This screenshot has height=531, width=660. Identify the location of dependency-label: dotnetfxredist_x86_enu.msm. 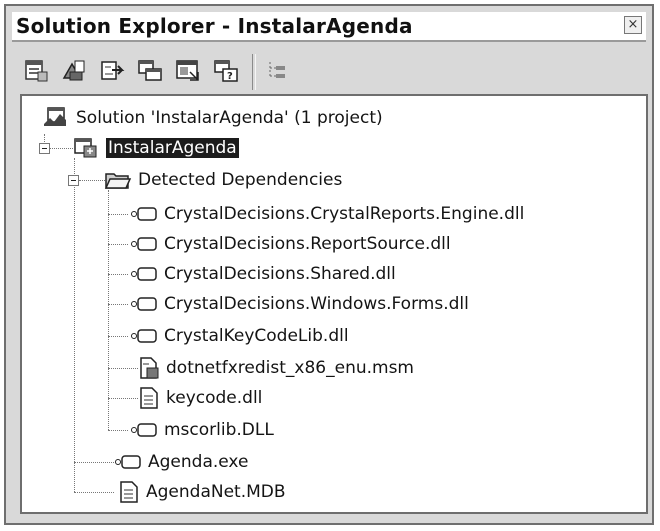
(290, 368).